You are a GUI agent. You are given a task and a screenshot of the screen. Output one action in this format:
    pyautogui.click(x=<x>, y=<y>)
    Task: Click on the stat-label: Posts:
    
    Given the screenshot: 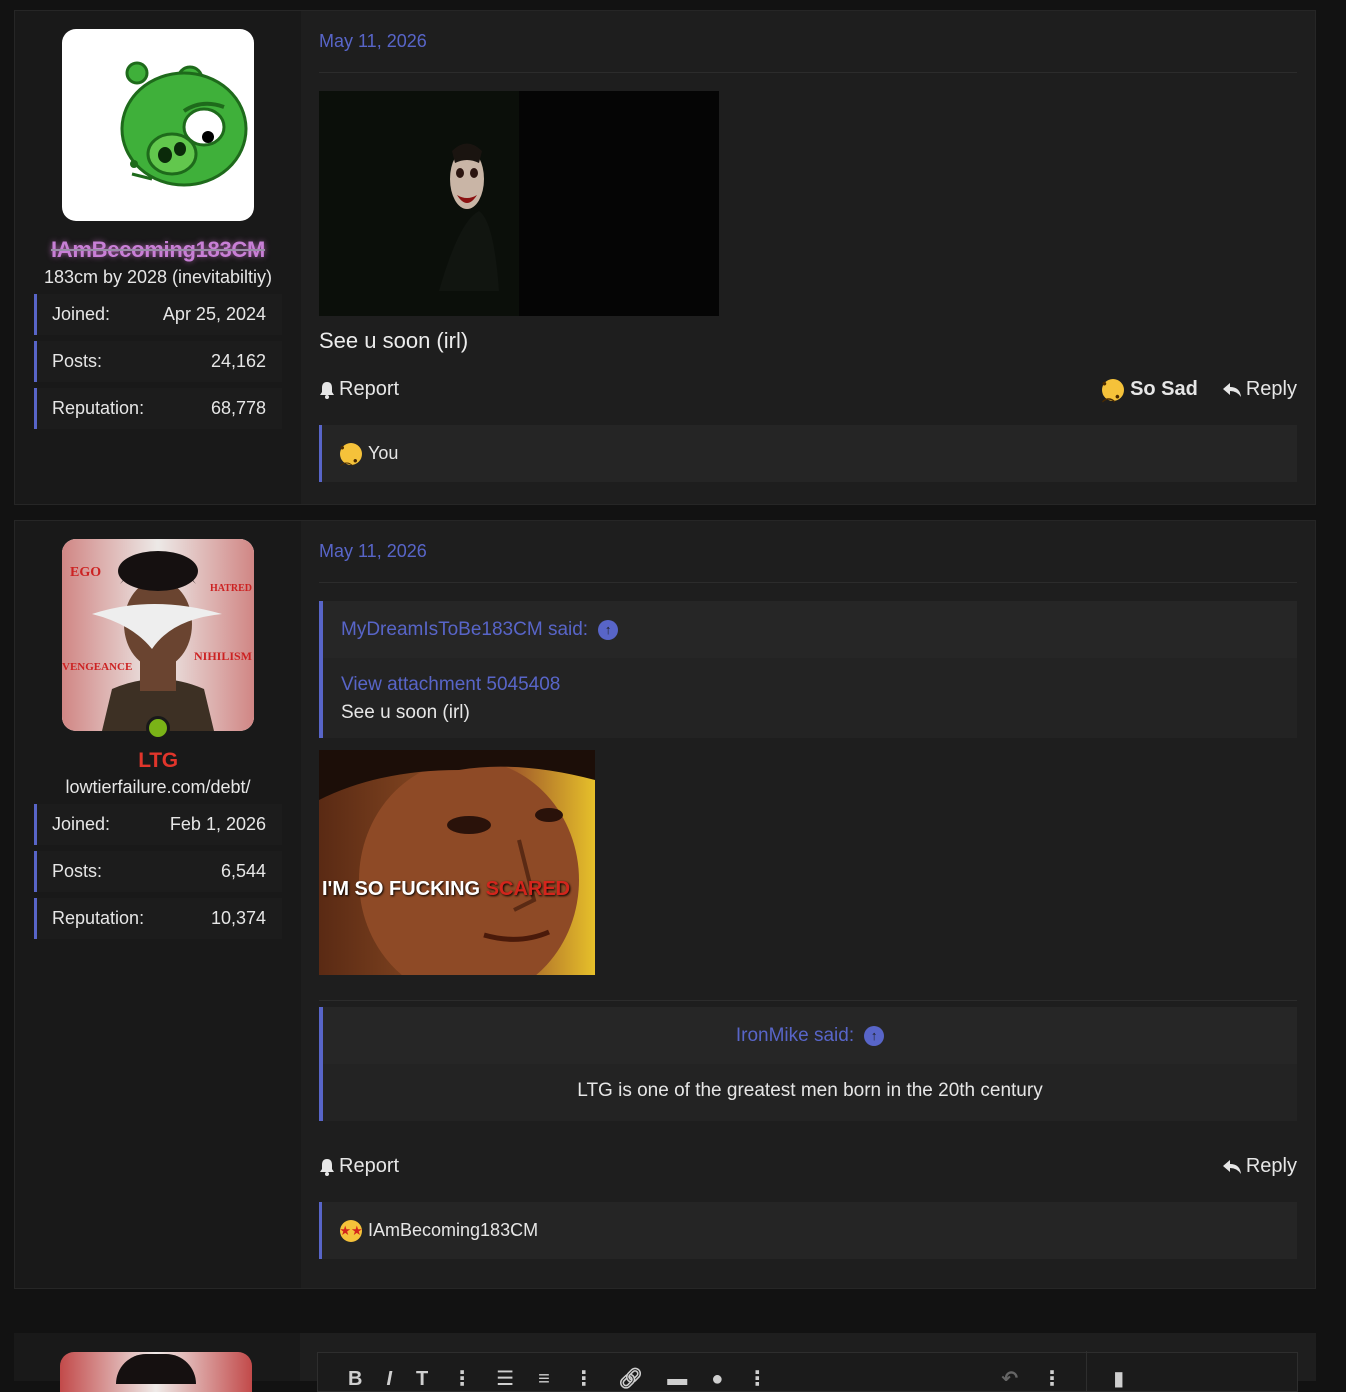 What is the action you would take?
    pyautogui.click(x=77, y=871)
    